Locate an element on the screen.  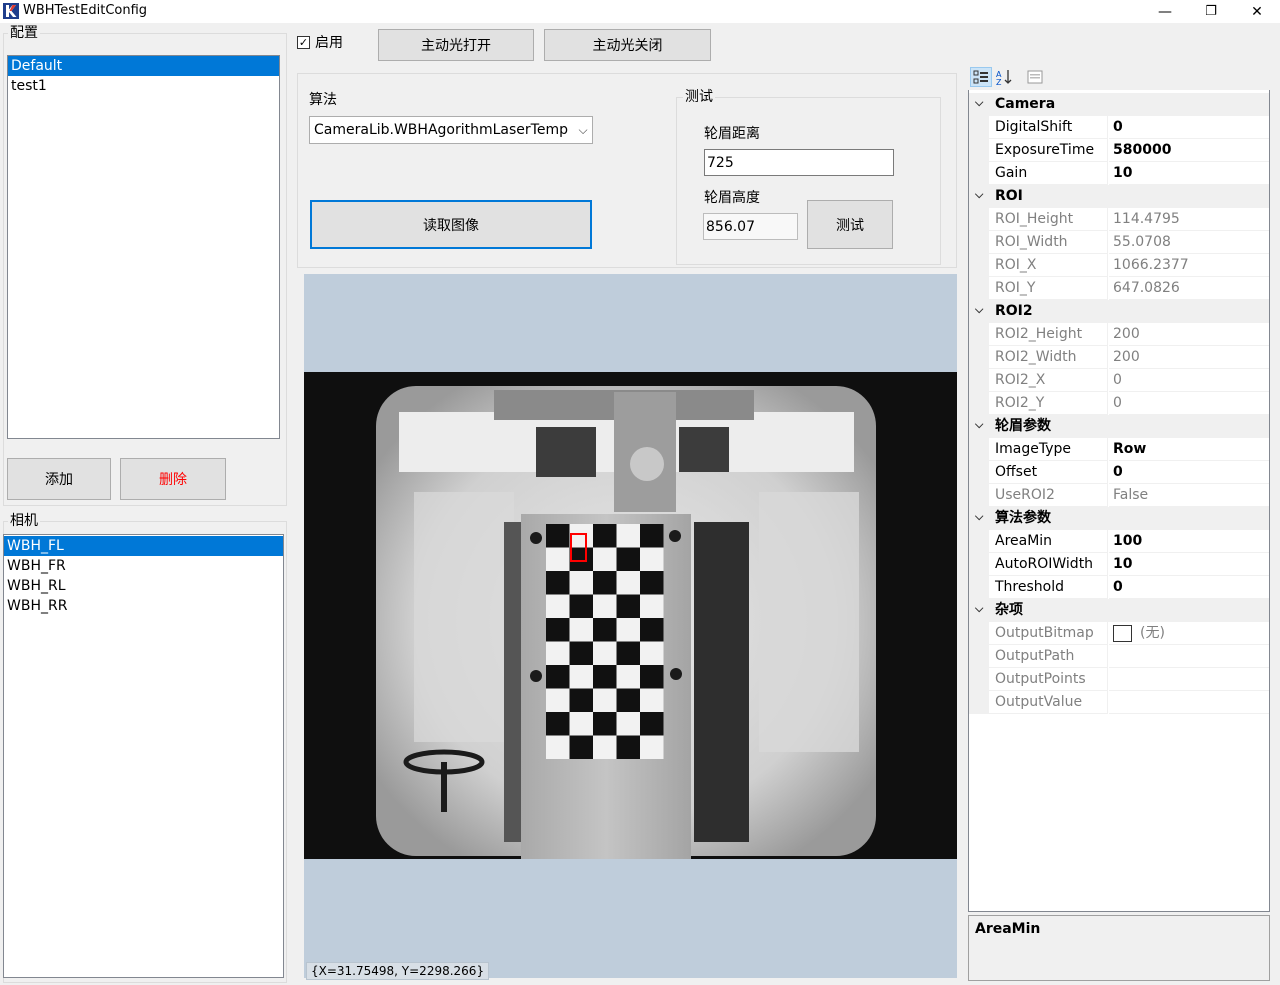
property-row: Offset 0 is located at coordinates (1119, 472).